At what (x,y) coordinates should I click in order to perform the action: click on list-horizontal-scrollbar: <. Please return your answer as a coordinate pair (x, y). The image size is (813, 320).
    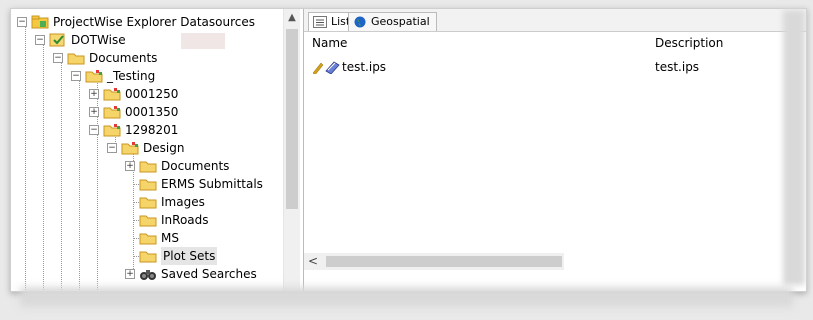
    Looking at the image, I should click on (434, 261).